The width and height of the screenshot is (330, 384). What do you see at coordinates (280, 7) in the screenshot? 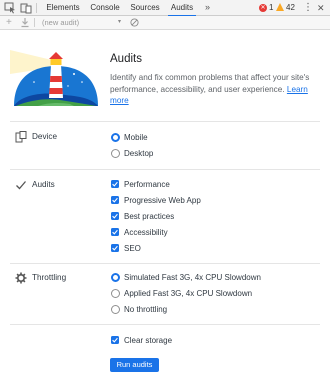
I see `warning-icon` at bounding box center [280, 7].